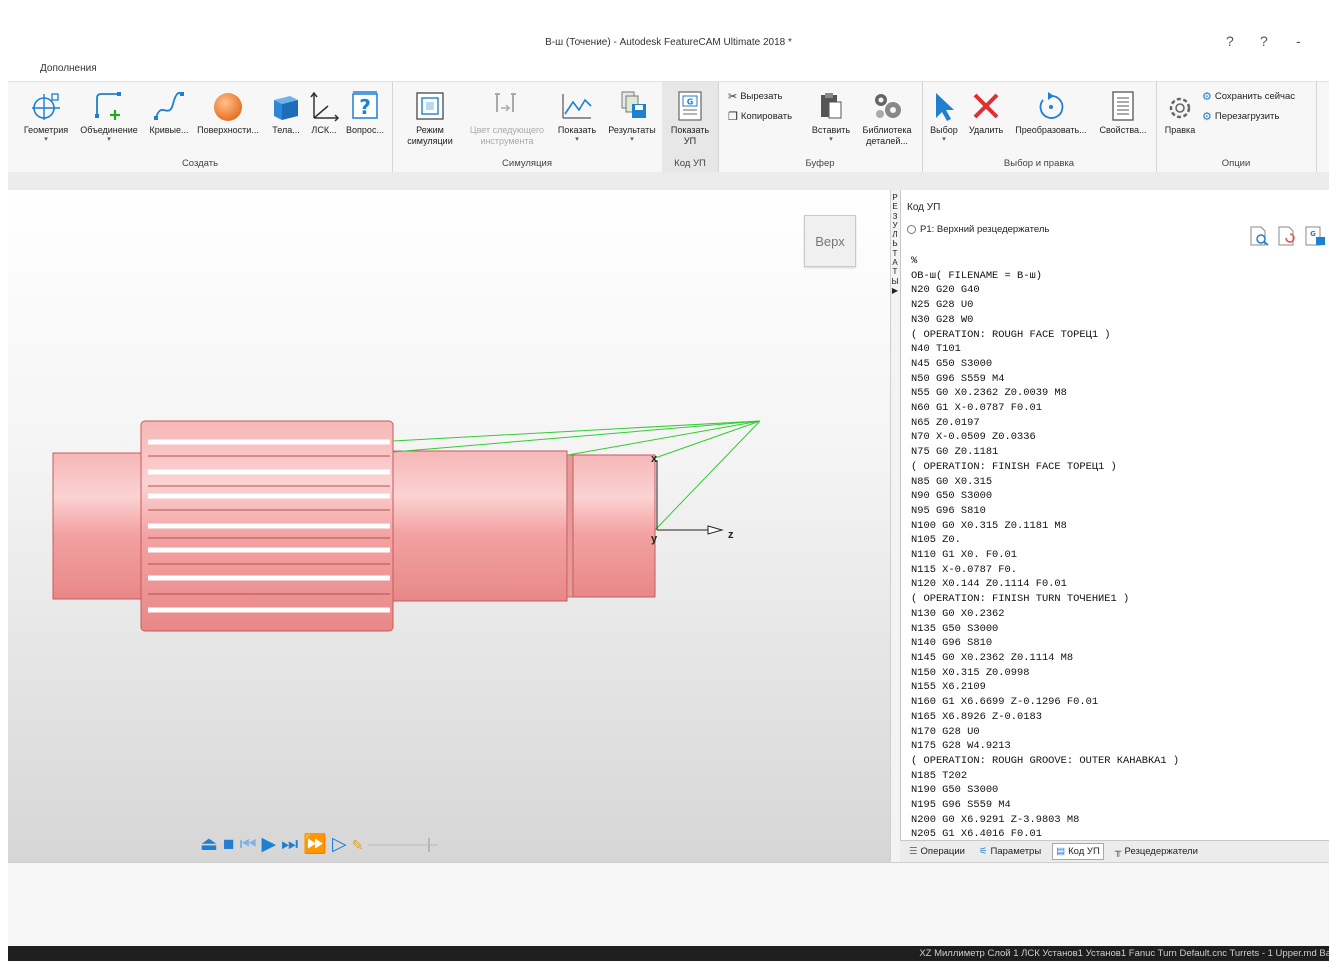 The height and width of the screenshot is (961, 1329). What do you see at coordinates (1156, 851) in the screenshot?
I see `tab-turrets: ╥ Резцедержатели` at bounding box center [1156, 851].